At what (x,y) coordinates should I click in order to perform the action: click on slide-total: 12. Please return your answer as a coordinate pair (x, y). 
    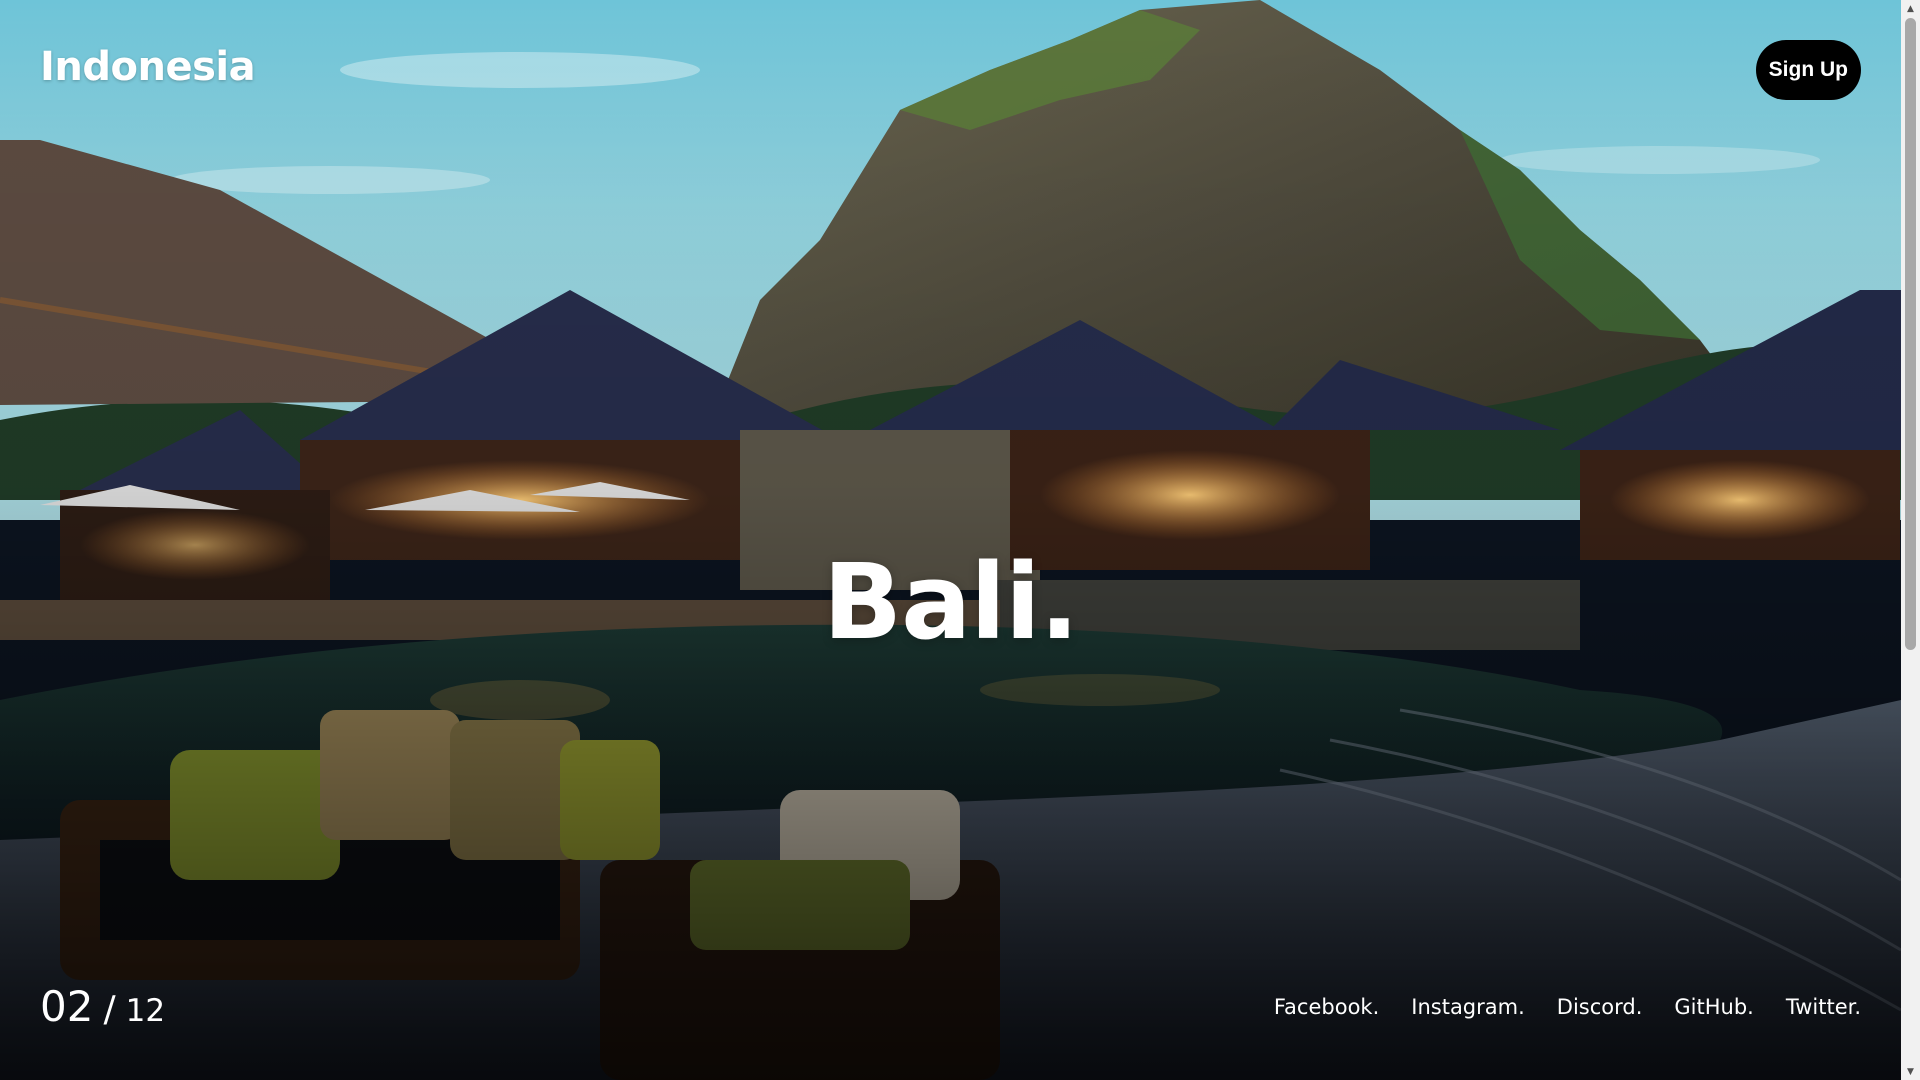
    Looking at the image, I should click on (145, 1011).